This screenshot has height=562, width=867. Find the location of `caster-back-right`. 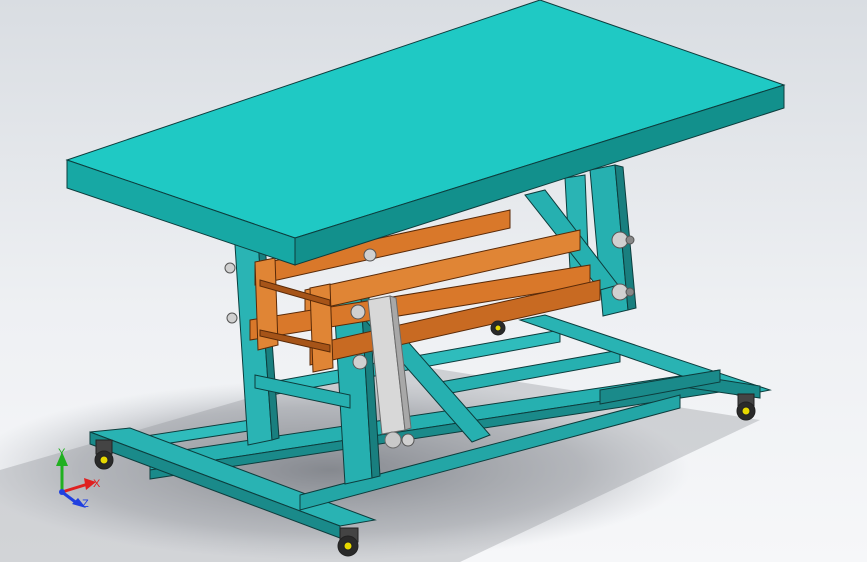

caster-back-right is located at coordinates (746, 407).